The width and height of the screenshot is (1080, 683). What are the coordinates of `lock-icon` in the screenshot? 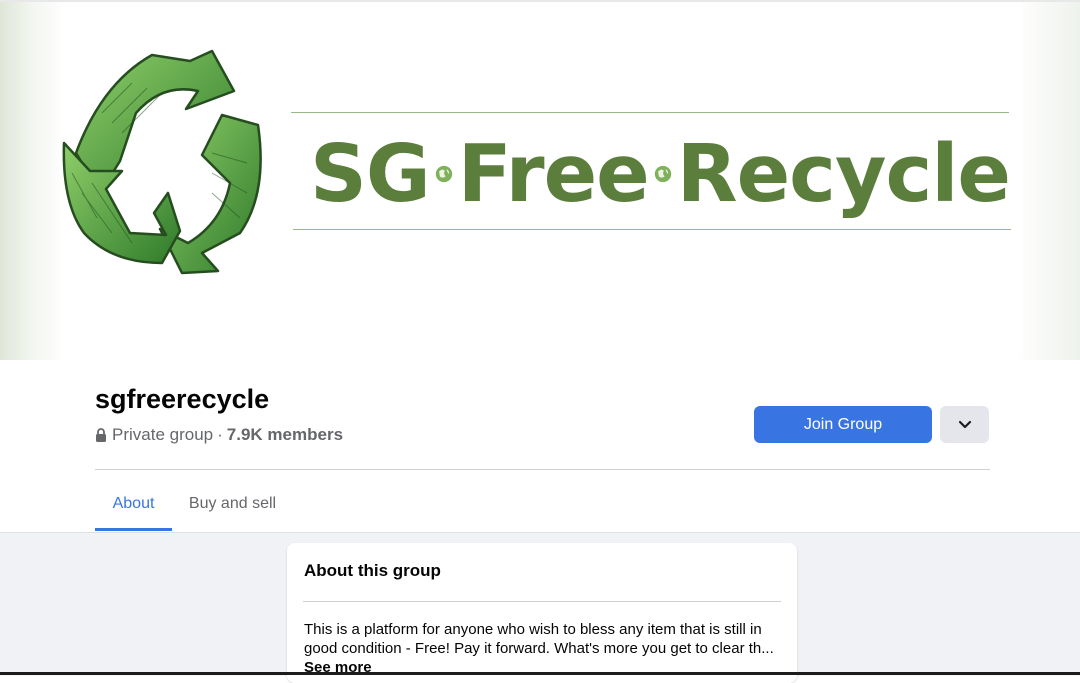 It's located at (101, 435).